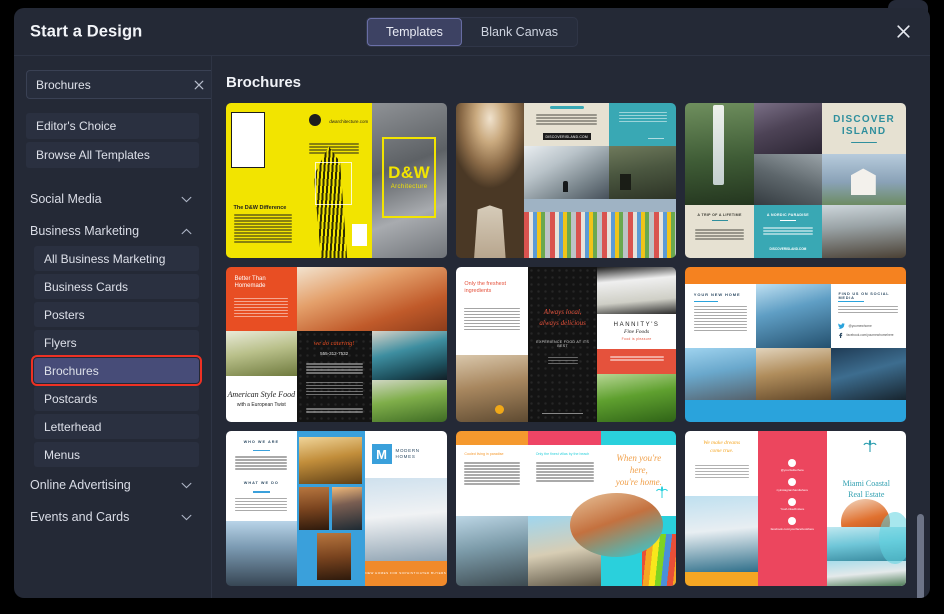  Describe the element at coordinates (112, 140) in the screenshot. I see `quick-links: Editor's Choice Browse All Templates` at that location.